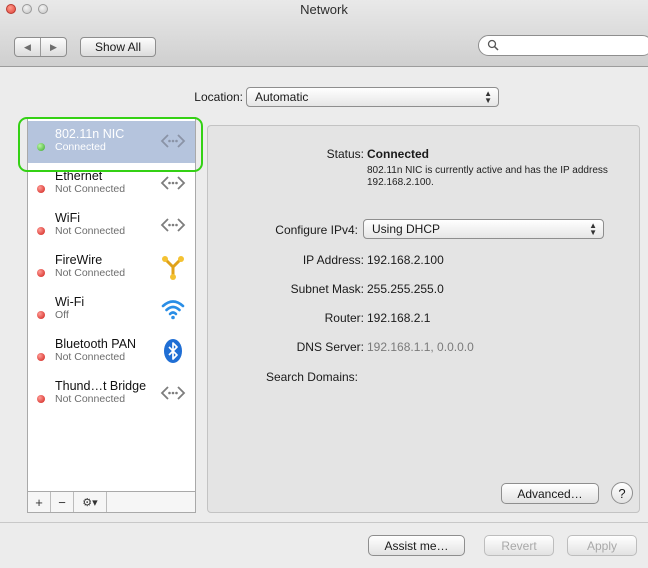  I want to click on search-field, so click(563, 45).